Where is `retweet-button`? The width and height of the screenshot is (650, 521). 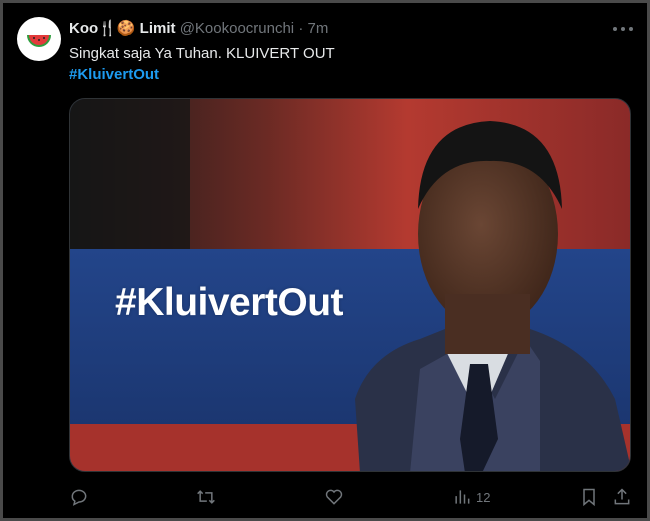
retweet-button is located at coordinates (206, 497).